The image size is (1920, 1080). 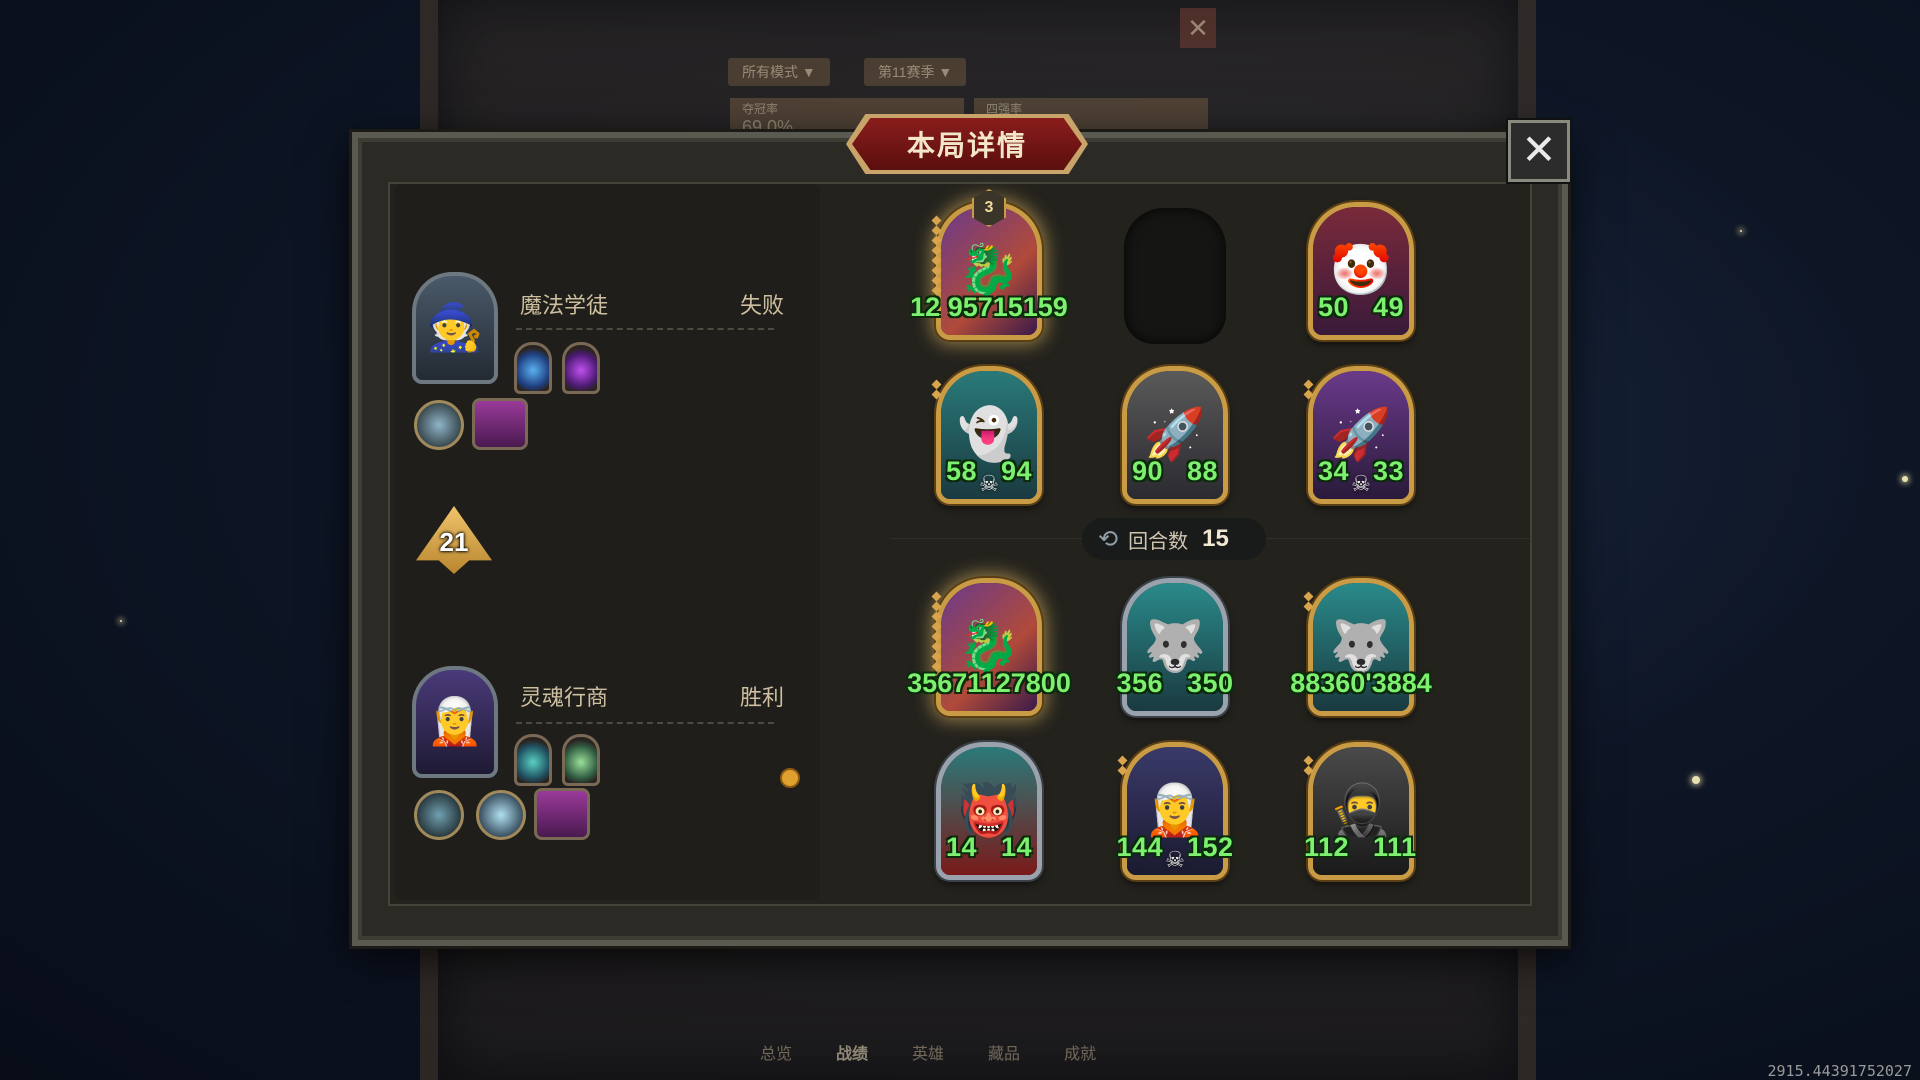 I want to click on stat-text: 35671127800, so click(x=989, y=683).